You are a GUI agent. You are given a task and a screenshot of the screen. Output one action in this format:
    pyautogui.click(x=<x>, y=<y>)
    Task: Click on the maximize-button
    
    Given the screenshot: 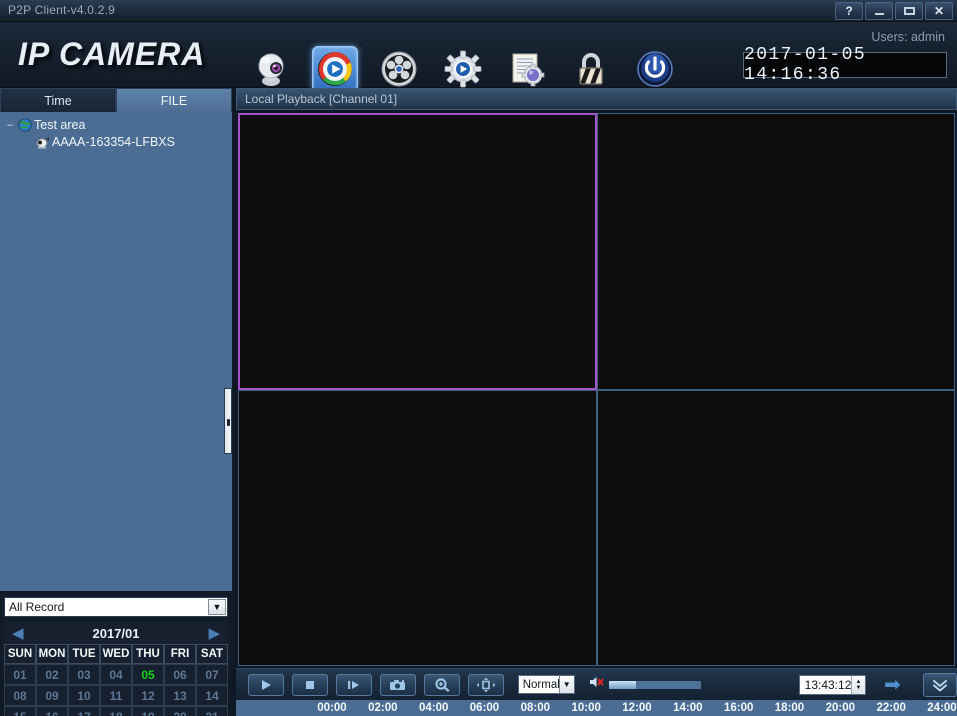 What is the action you would take?
    pyautogui.click(x=909, y=11)
    